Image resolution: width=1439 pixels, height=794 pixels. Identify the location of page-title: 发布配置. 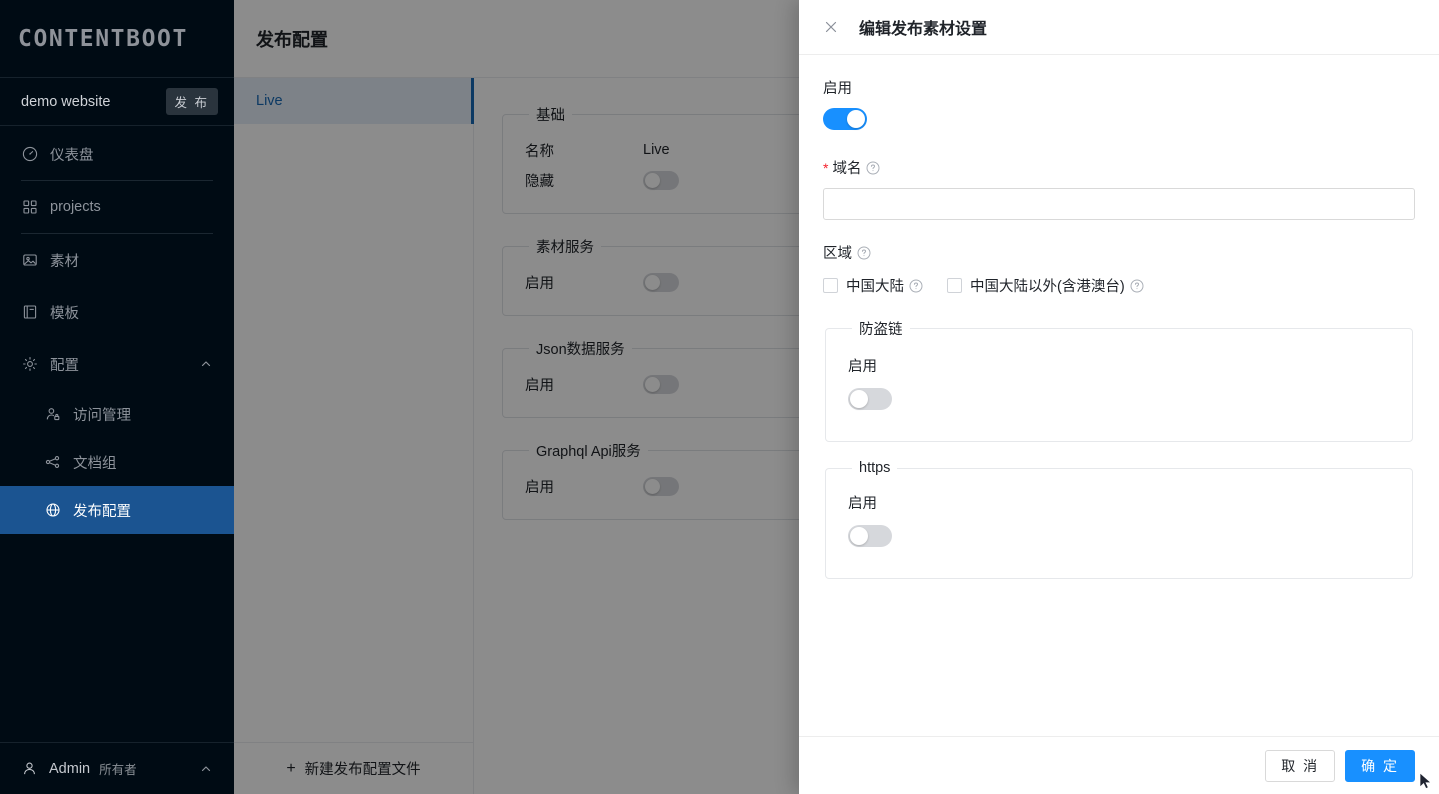
(292, 39).